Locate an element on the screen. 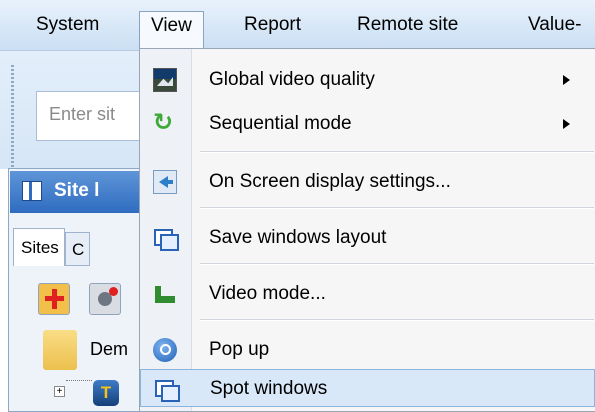 The image size is (595, 412). menu-system: System is located at coordinates (67, 25).